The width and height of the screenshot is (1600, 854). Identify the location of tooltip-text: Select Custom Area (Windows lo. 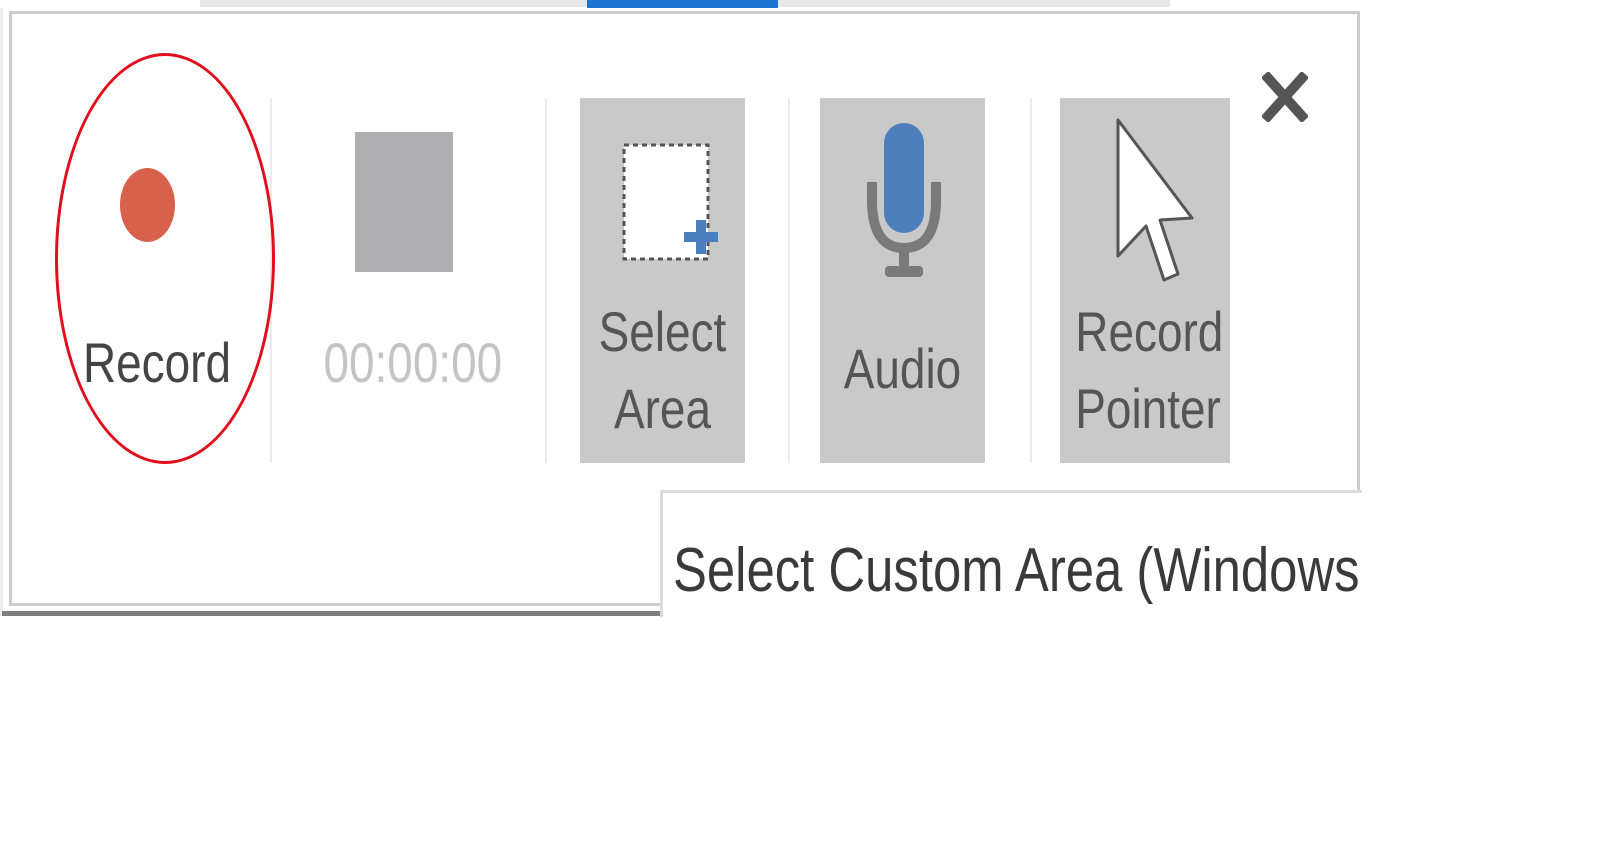
(1017, 570).